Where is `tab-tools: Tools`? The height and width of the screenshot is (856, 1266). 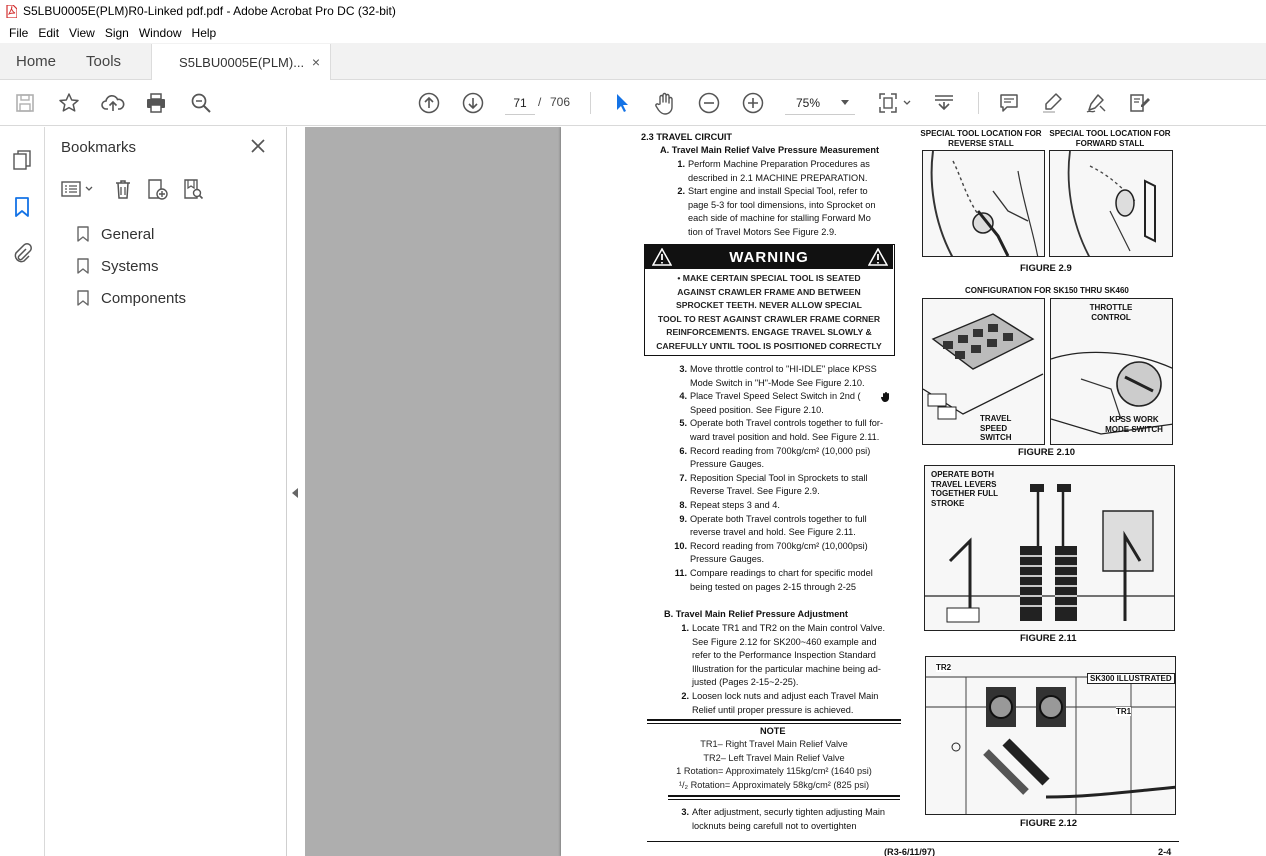 tab-tools: Tools is located at coordinates (102, 61).